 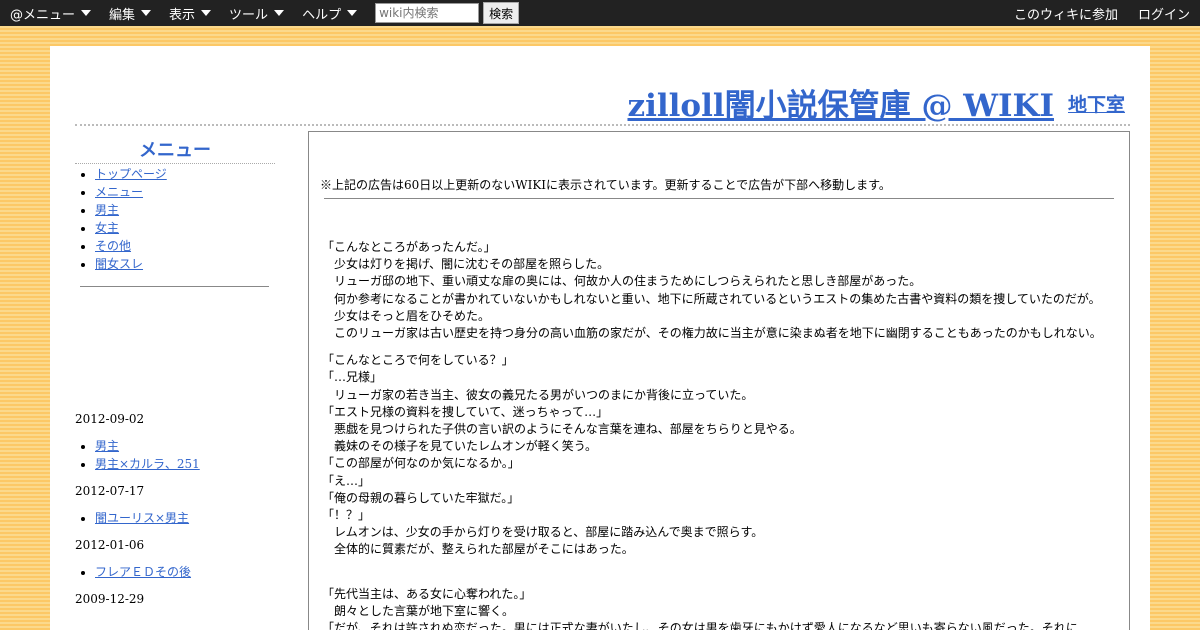 I want to click on text-line: 「エスト兄様の資料を捜していて、迷っちゃって…」, so click(x=465, y=411).